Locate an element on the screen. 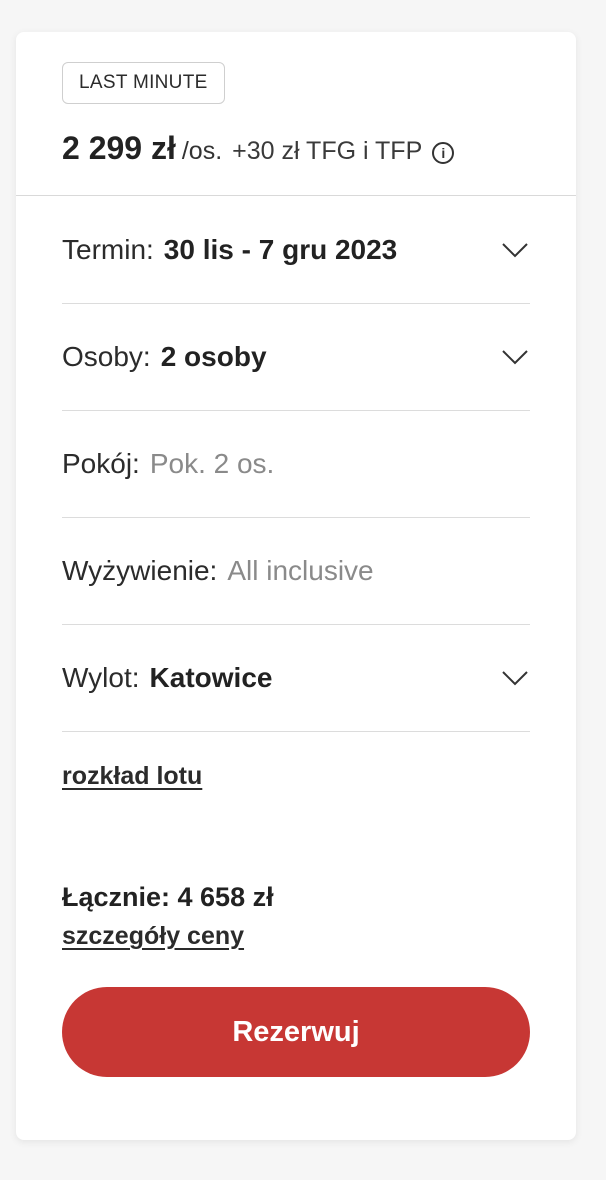  departure-selector: Wylot: Katowice is located at coordinates (296, 678).